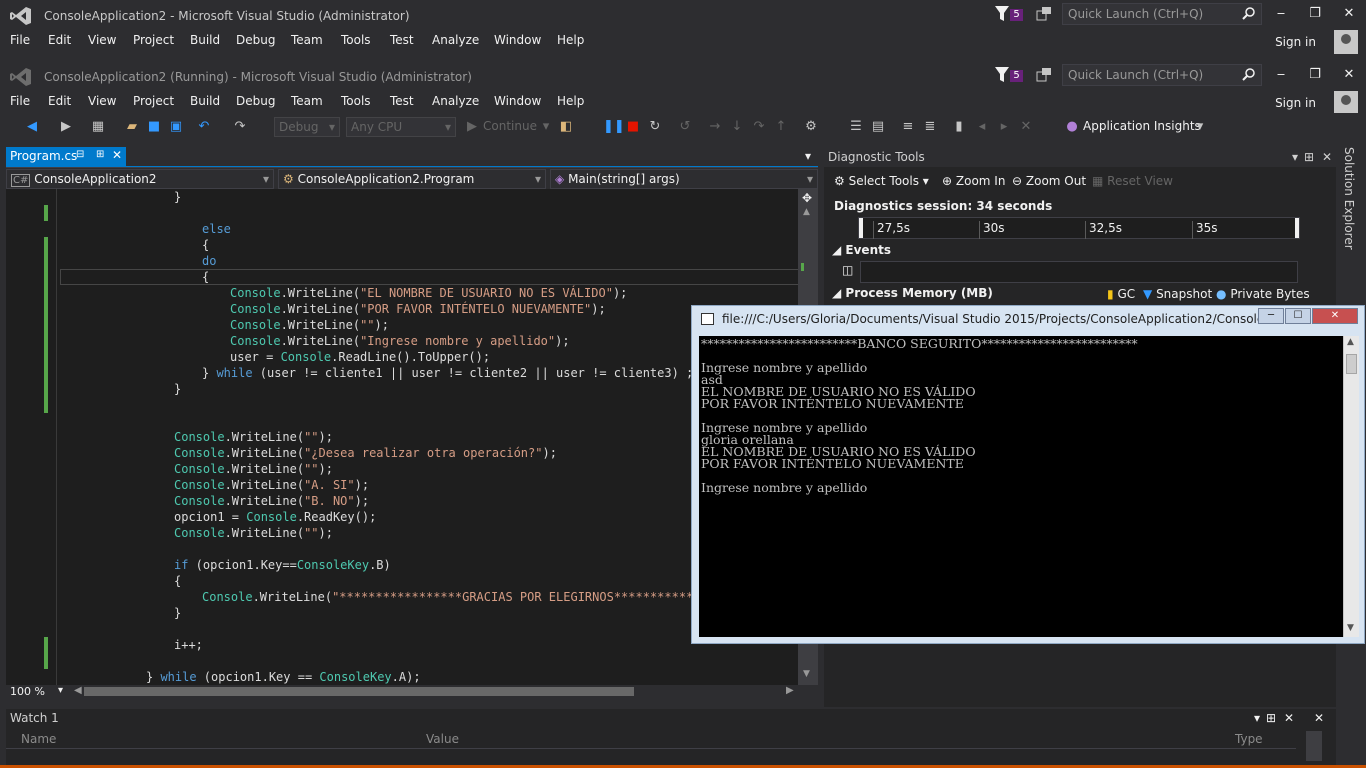  I want to click on uncomment-icon: ≣, so click(930, 127).